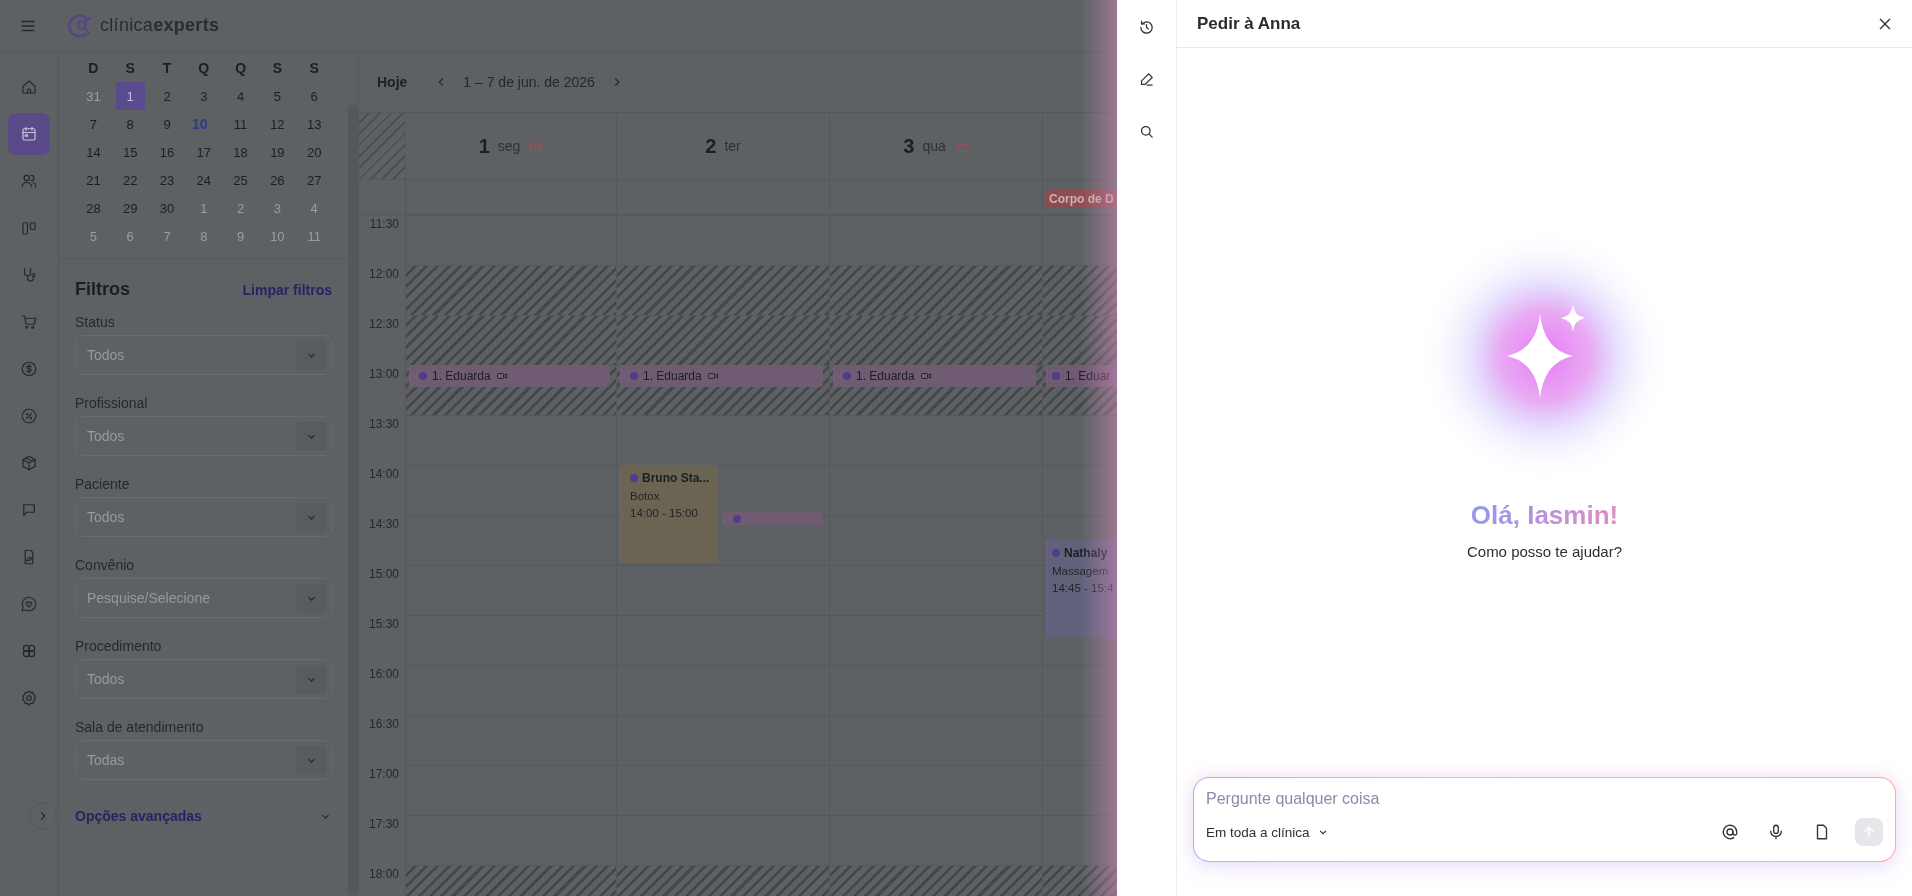 The width and height of the screenshot is (1912, 896). What do you see at coordinates (204, 180) in the screenshot?
I see `calendar-day: 24` at bounding box center [204, 180].